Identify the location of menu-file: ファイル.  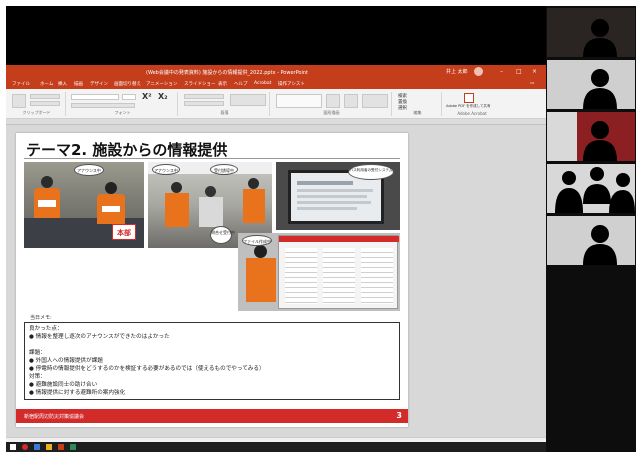
(21, 84).